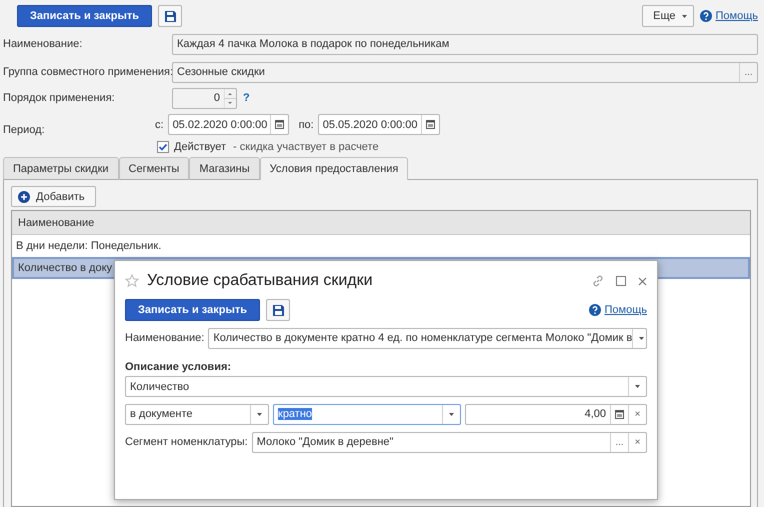 This screenshot has width=764, height=507. I want to click on hint-link: ?, so click(246, 98).